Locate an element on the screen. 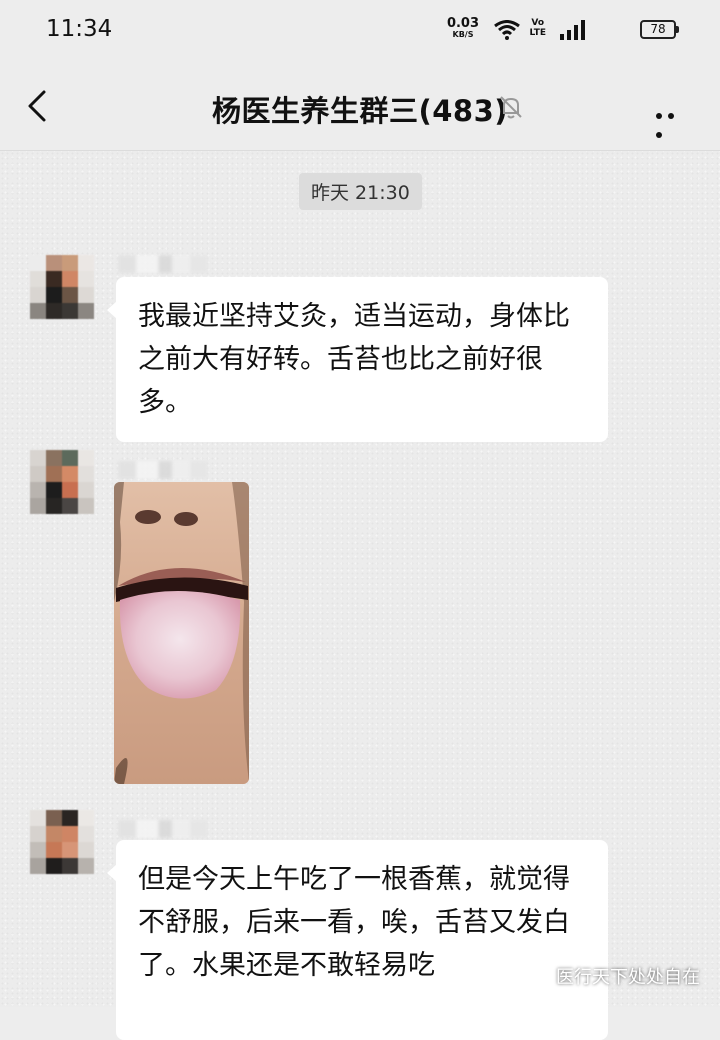  tongue-photo is located at coordinates (181, 633).